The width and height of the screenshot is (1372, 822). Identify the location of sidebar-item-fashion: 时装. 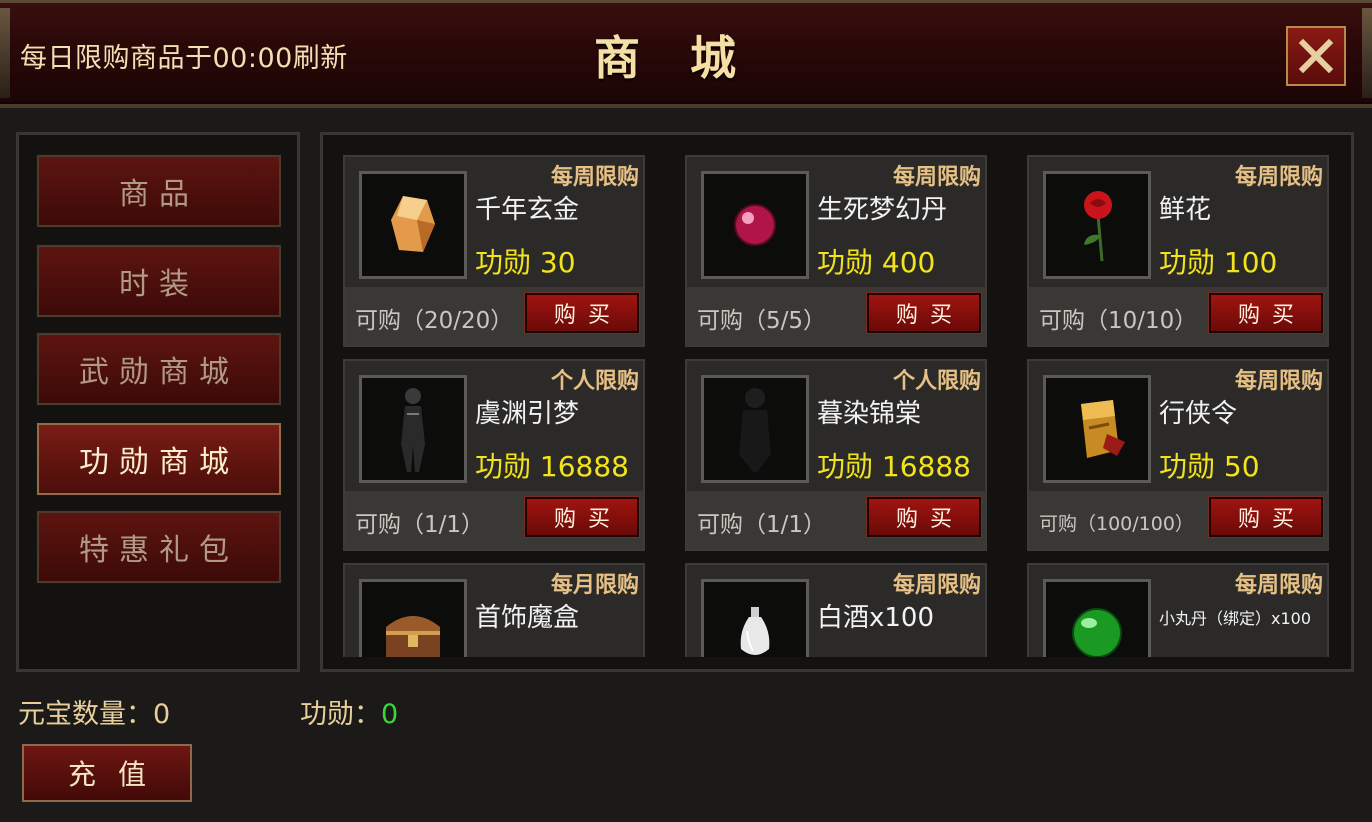
(159, 281).